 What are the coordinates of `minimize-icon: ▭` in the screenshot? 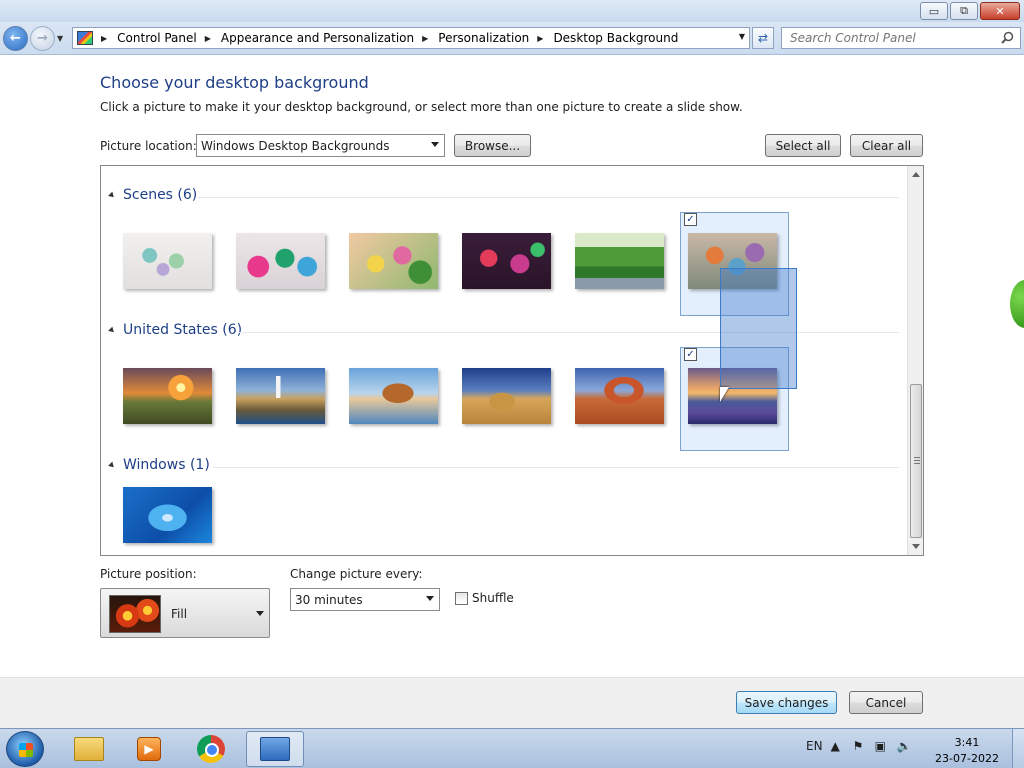 It's located at (934, 11).